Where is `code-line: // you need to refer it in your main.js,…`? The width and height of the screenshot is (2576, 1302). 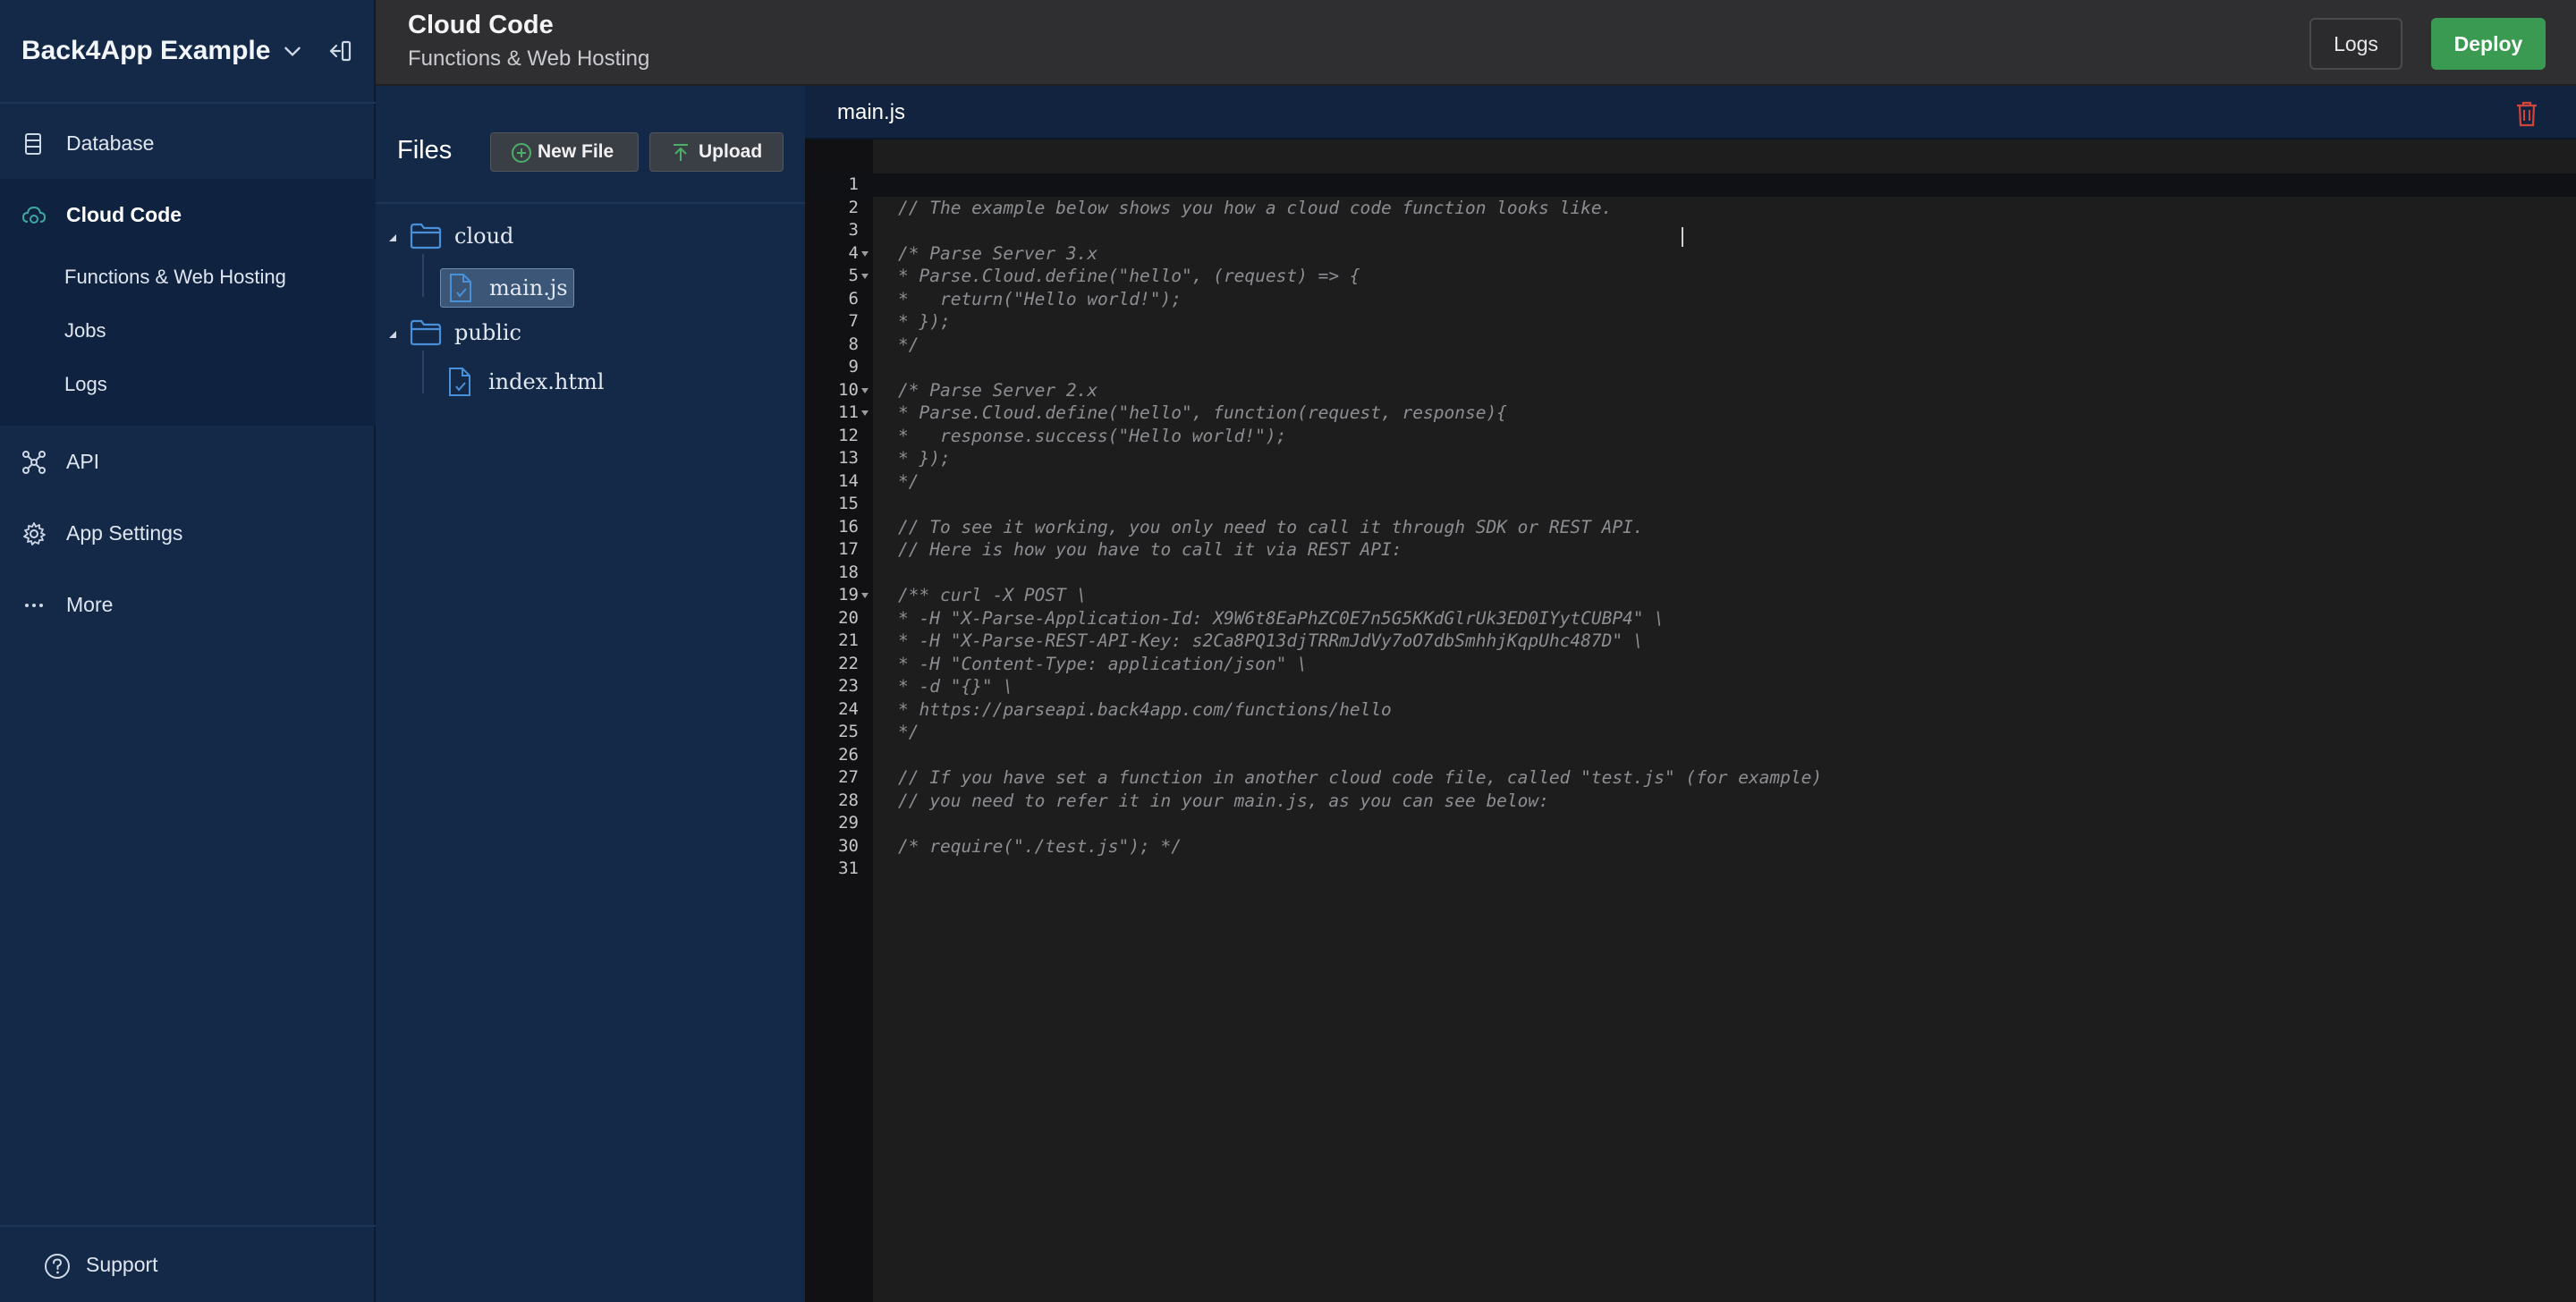 code-line: // you need to refer it in your main.js,… is located at coordinates (1223, 801).